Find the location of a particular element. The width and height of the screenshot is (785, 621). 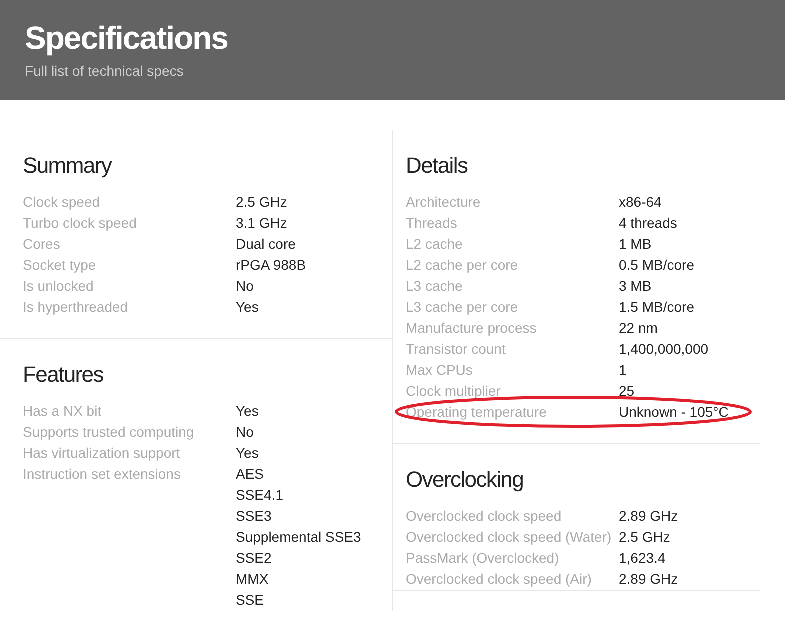

spec-value: rPGA 988B is located at coordinates (271, 265).